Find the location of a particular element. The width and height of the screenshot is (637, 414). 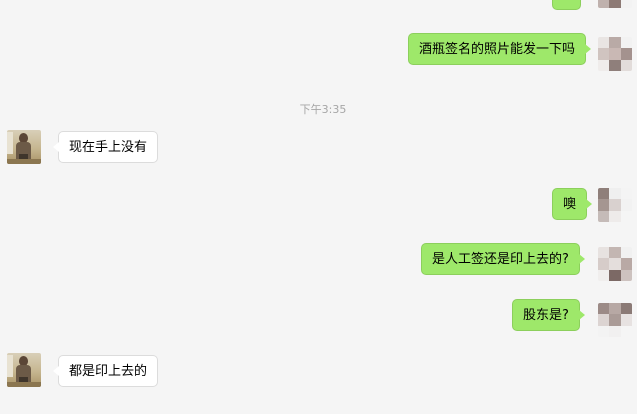

message-bubble: 都是印上去的 is located at coordinates (105, 371).